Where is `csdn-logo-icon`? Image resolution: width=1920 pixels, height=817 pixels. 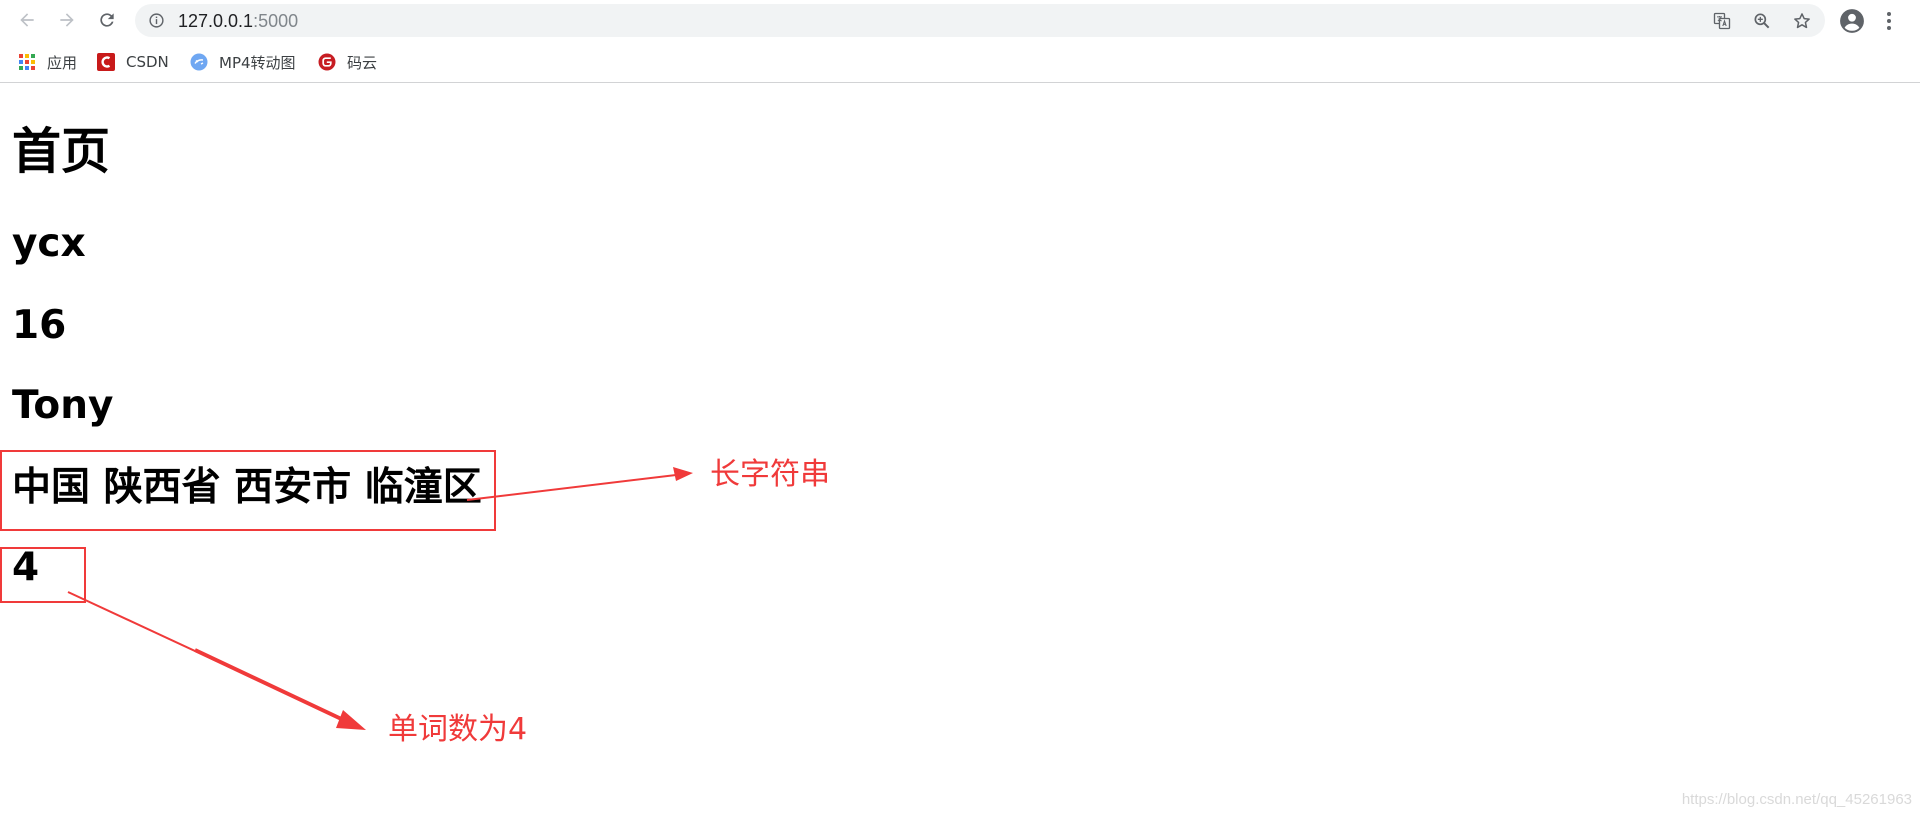 csdn-logo-icon is located at coordinates (106, 62).